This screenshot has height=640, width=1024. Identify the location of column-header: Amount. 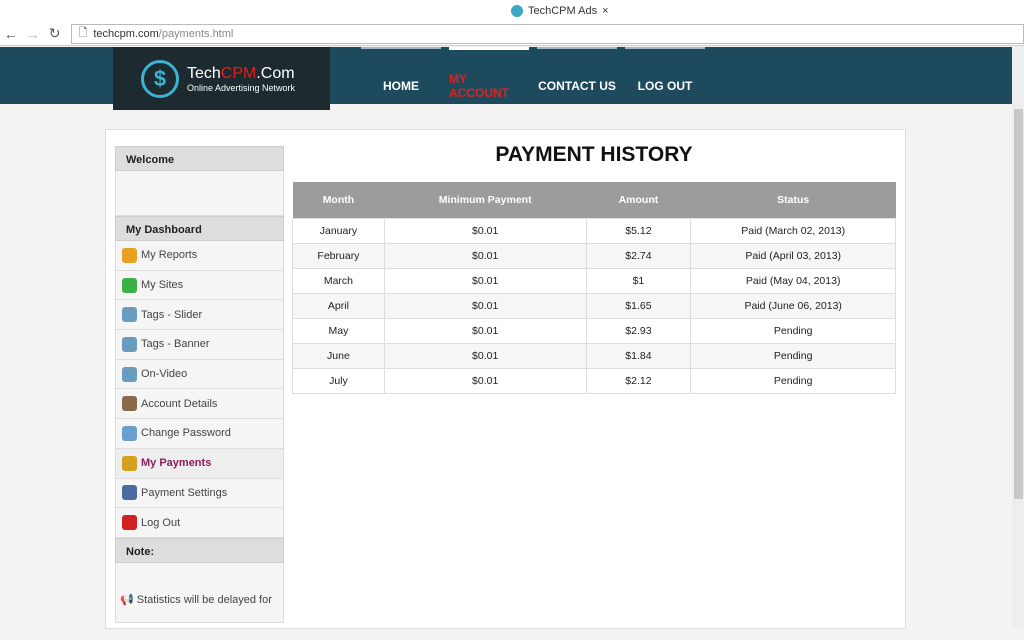
(638, 200).